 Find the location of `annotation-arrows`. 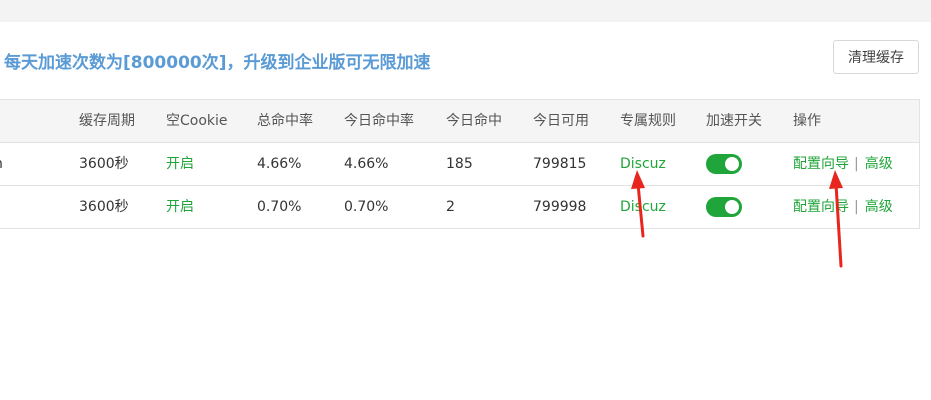

annotation-arrows is located at coordinates (737, 219).